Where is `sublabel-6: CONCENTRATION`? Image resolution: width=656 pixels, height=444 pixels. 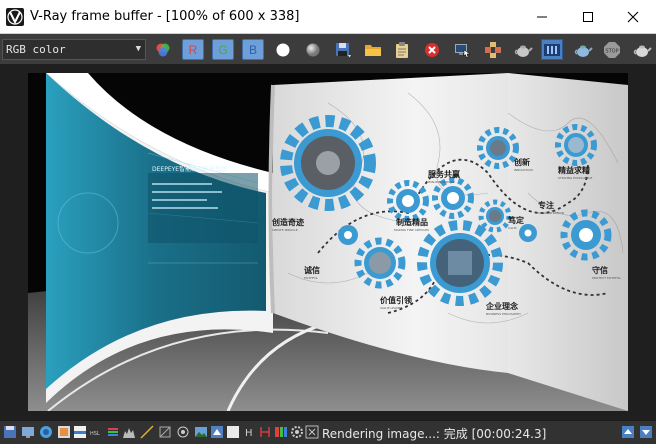 sublabel-6: CONCENTRATION is located at coordinates (551, 213).